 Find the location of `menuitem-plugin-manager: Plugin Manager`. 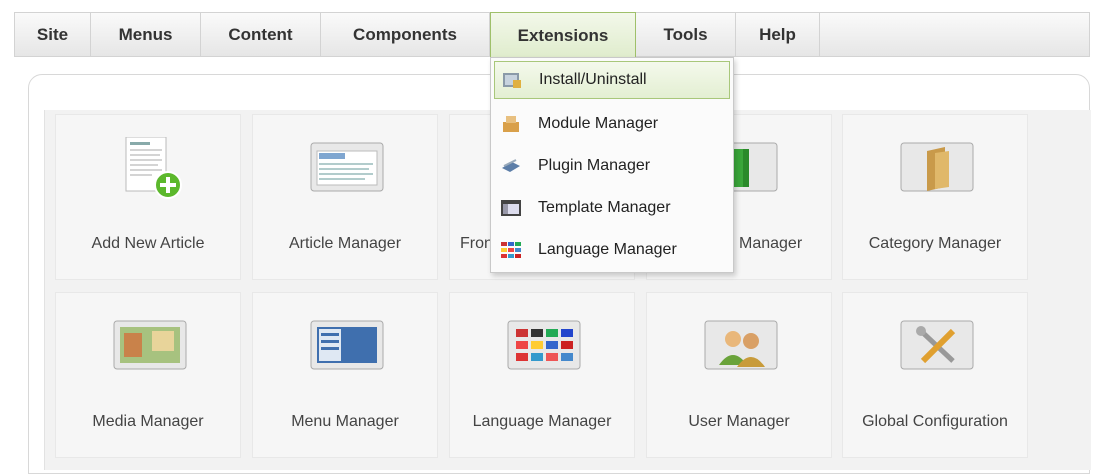

menuitem-plugin-manager: Plugin Manager is located at coordinates (612, 166).